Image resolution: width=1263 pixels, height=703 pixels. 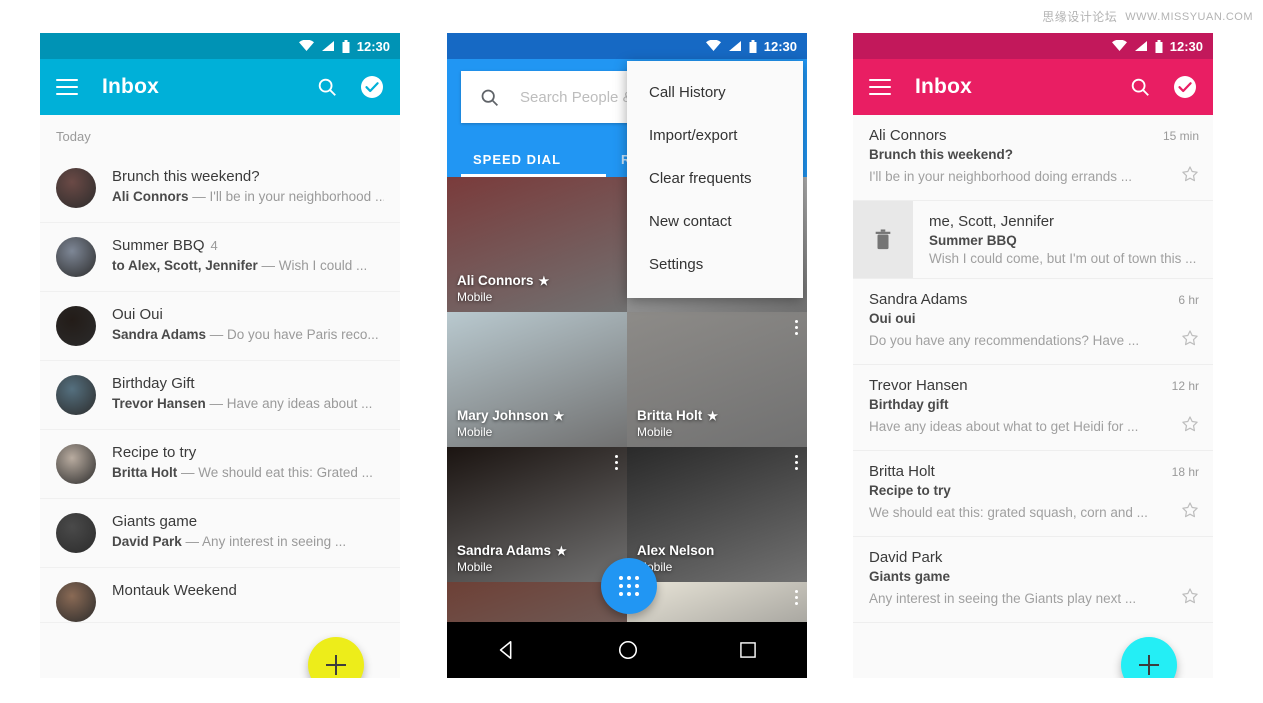 I want to click on message-sender: Ali Connors, so click(x=150, y=196).